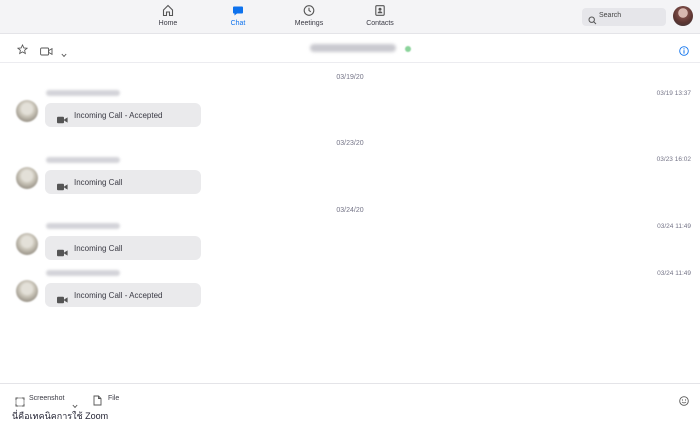 This screenshot has height=438, width=700. Describe the element at coordinates (168, 23) in the screenshot. I see `tab-home-label: Home` at that location.